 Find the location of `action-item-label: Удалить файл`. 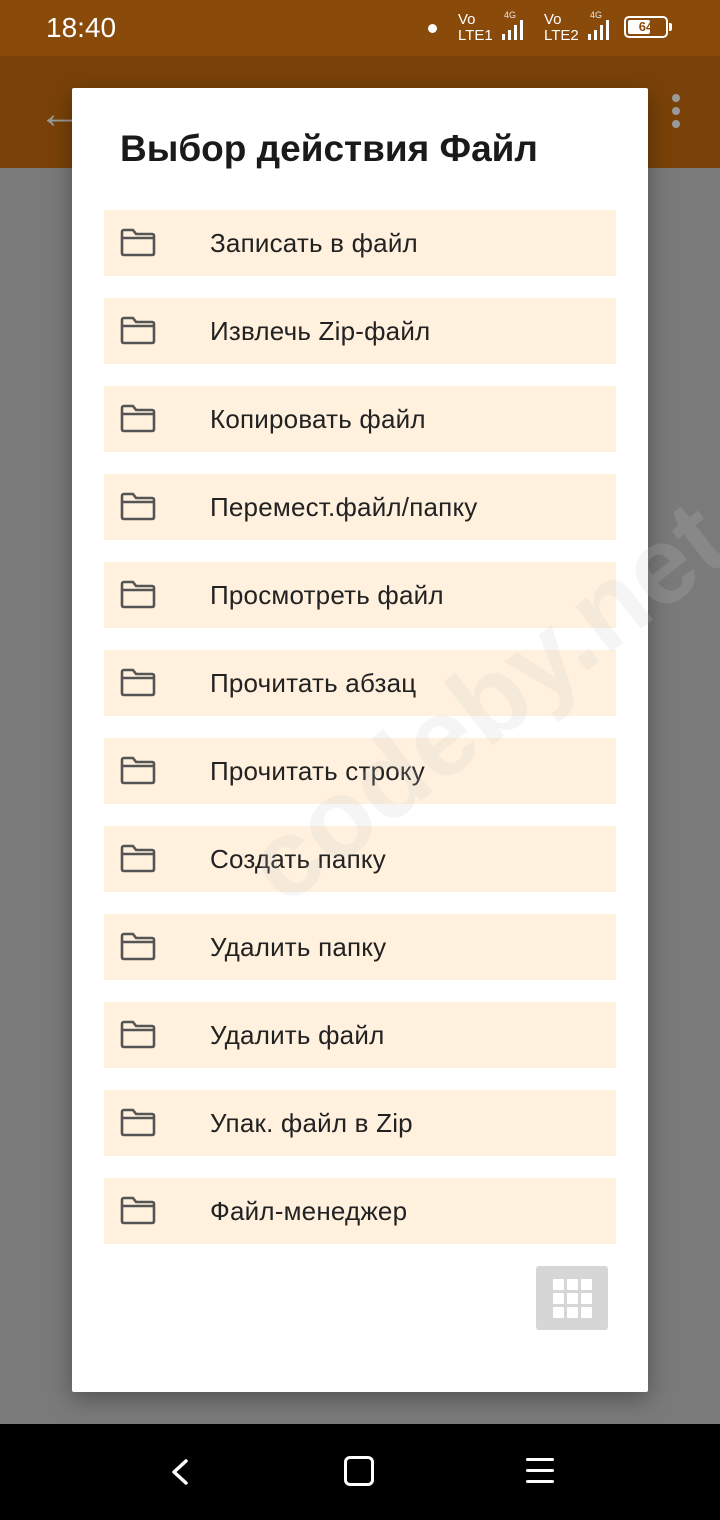

action-item-label: Удалить файл is located at coordinates (297, 1034).